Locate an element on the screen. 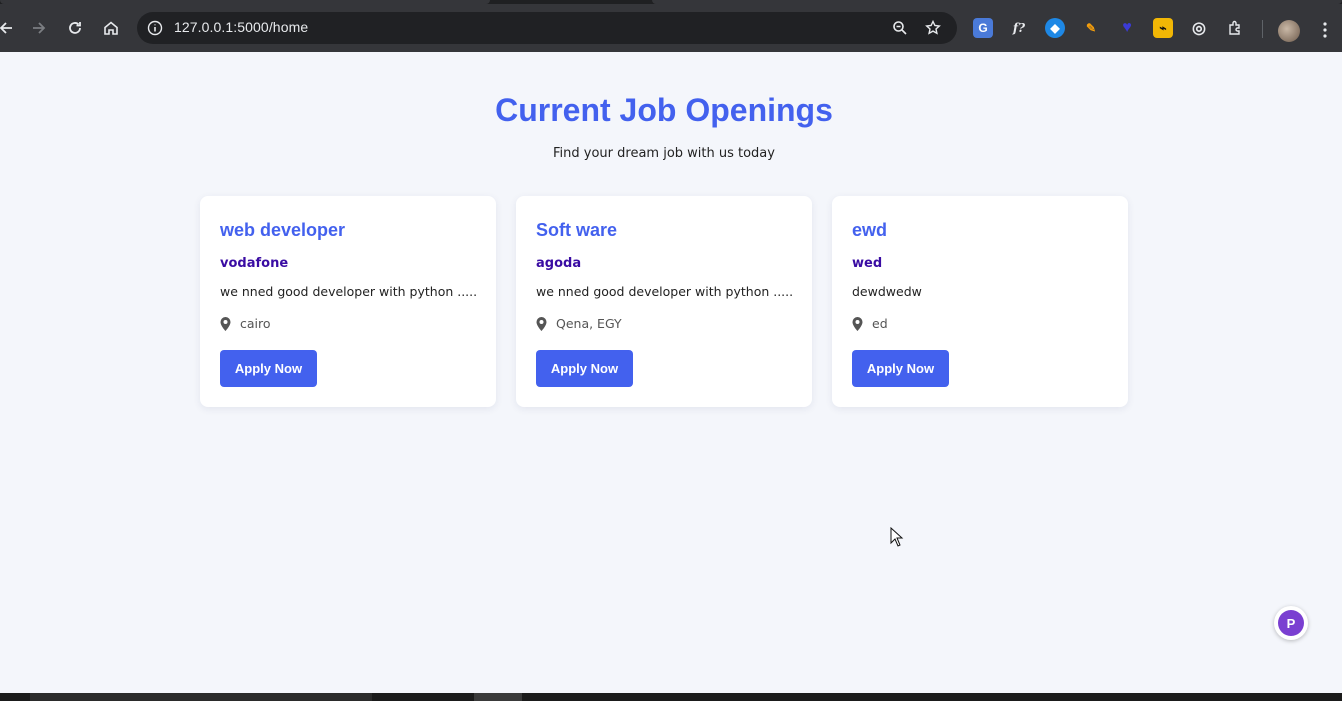  address-bar: 127.0.0.1:5000/home is located at coordinates (547, 28).